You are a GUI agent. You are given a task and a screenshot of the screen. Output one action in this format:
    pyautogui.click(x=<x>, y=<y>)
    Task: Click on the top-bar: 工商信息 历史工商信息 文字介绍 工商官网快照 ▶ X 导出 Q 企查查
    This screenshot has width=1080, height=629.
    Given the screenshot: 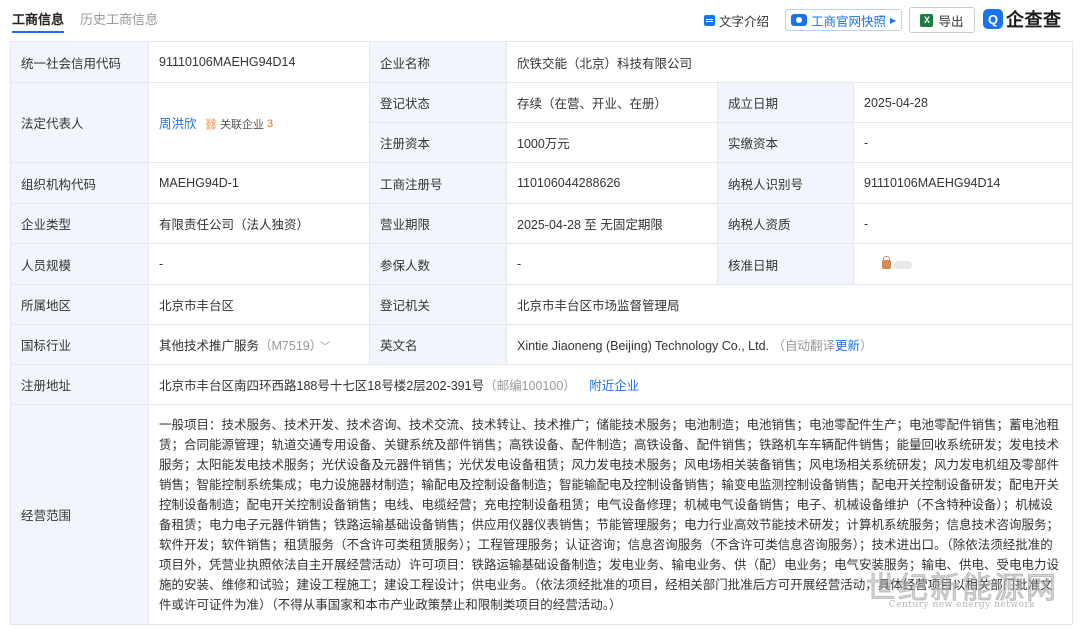 What is the action you would take?
    pyautogui.click(x=540, y=20)
    